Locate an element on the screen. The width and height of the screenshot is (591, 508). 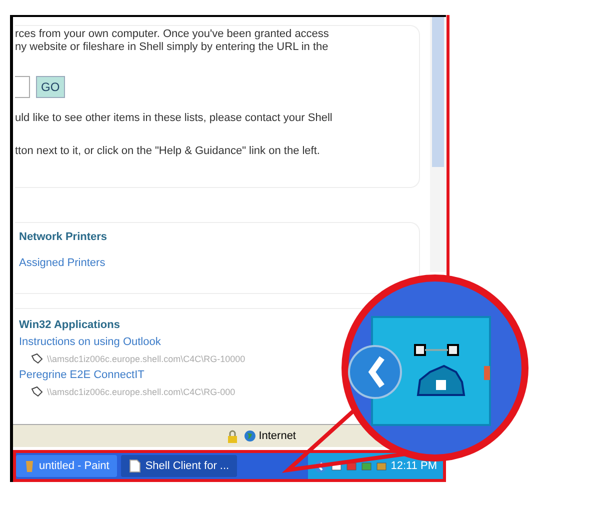
document-icon is located at coordinates (135, 466).